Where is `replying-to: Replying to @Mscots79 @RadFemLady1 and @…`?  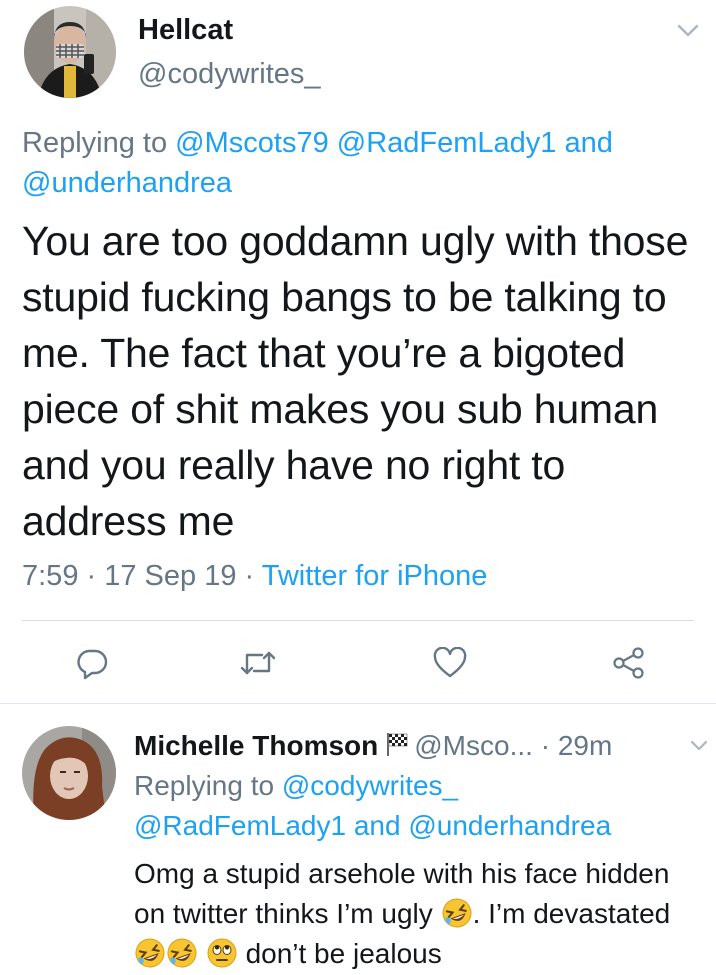
replying-to: Replying to @Mscots79 @RadFemLady1 and @… is located at coordinates (362, 163).